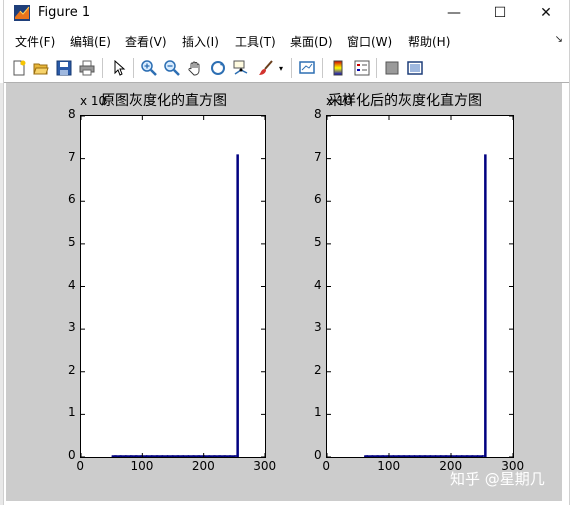 The height and width of the screenshot is (505, 571). Describe the element at coordinates (172, 68) in the screenshot. I see `zoom-out-icon` at that location.